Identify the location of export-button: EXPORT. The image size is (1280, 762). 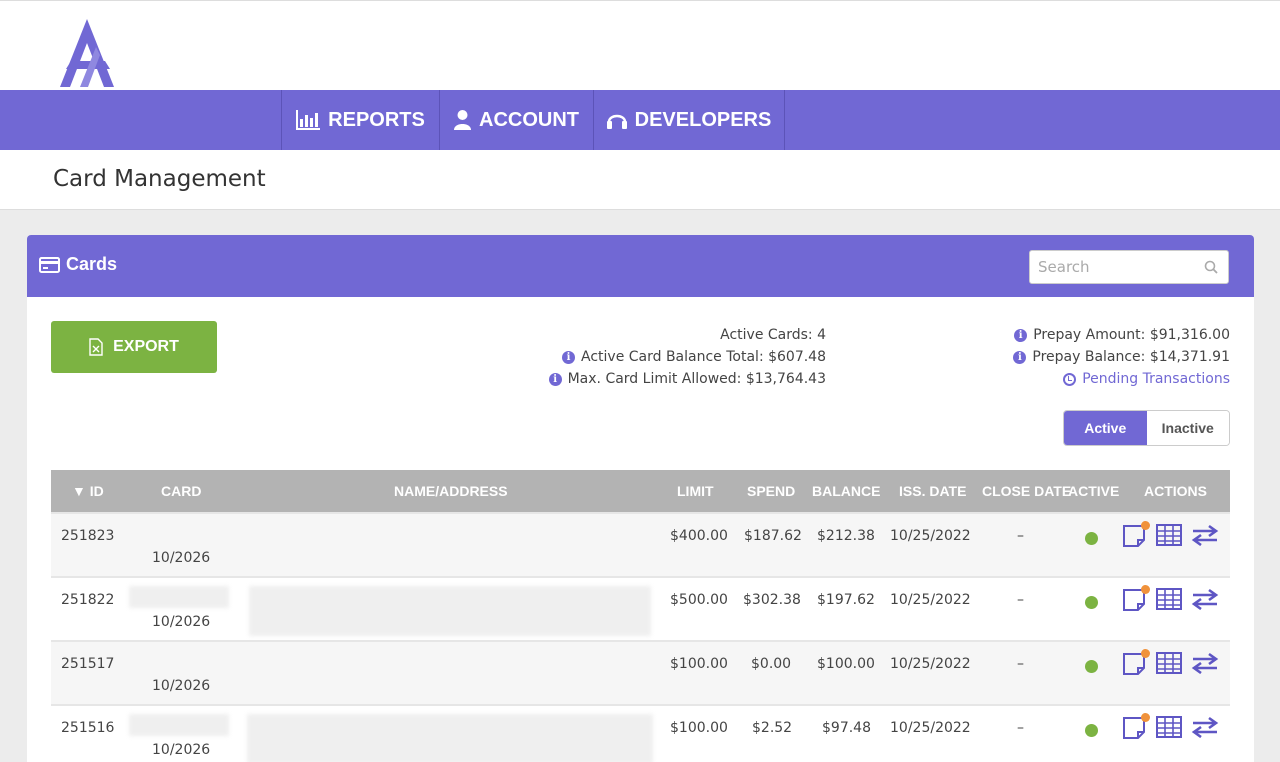
(134, 347).